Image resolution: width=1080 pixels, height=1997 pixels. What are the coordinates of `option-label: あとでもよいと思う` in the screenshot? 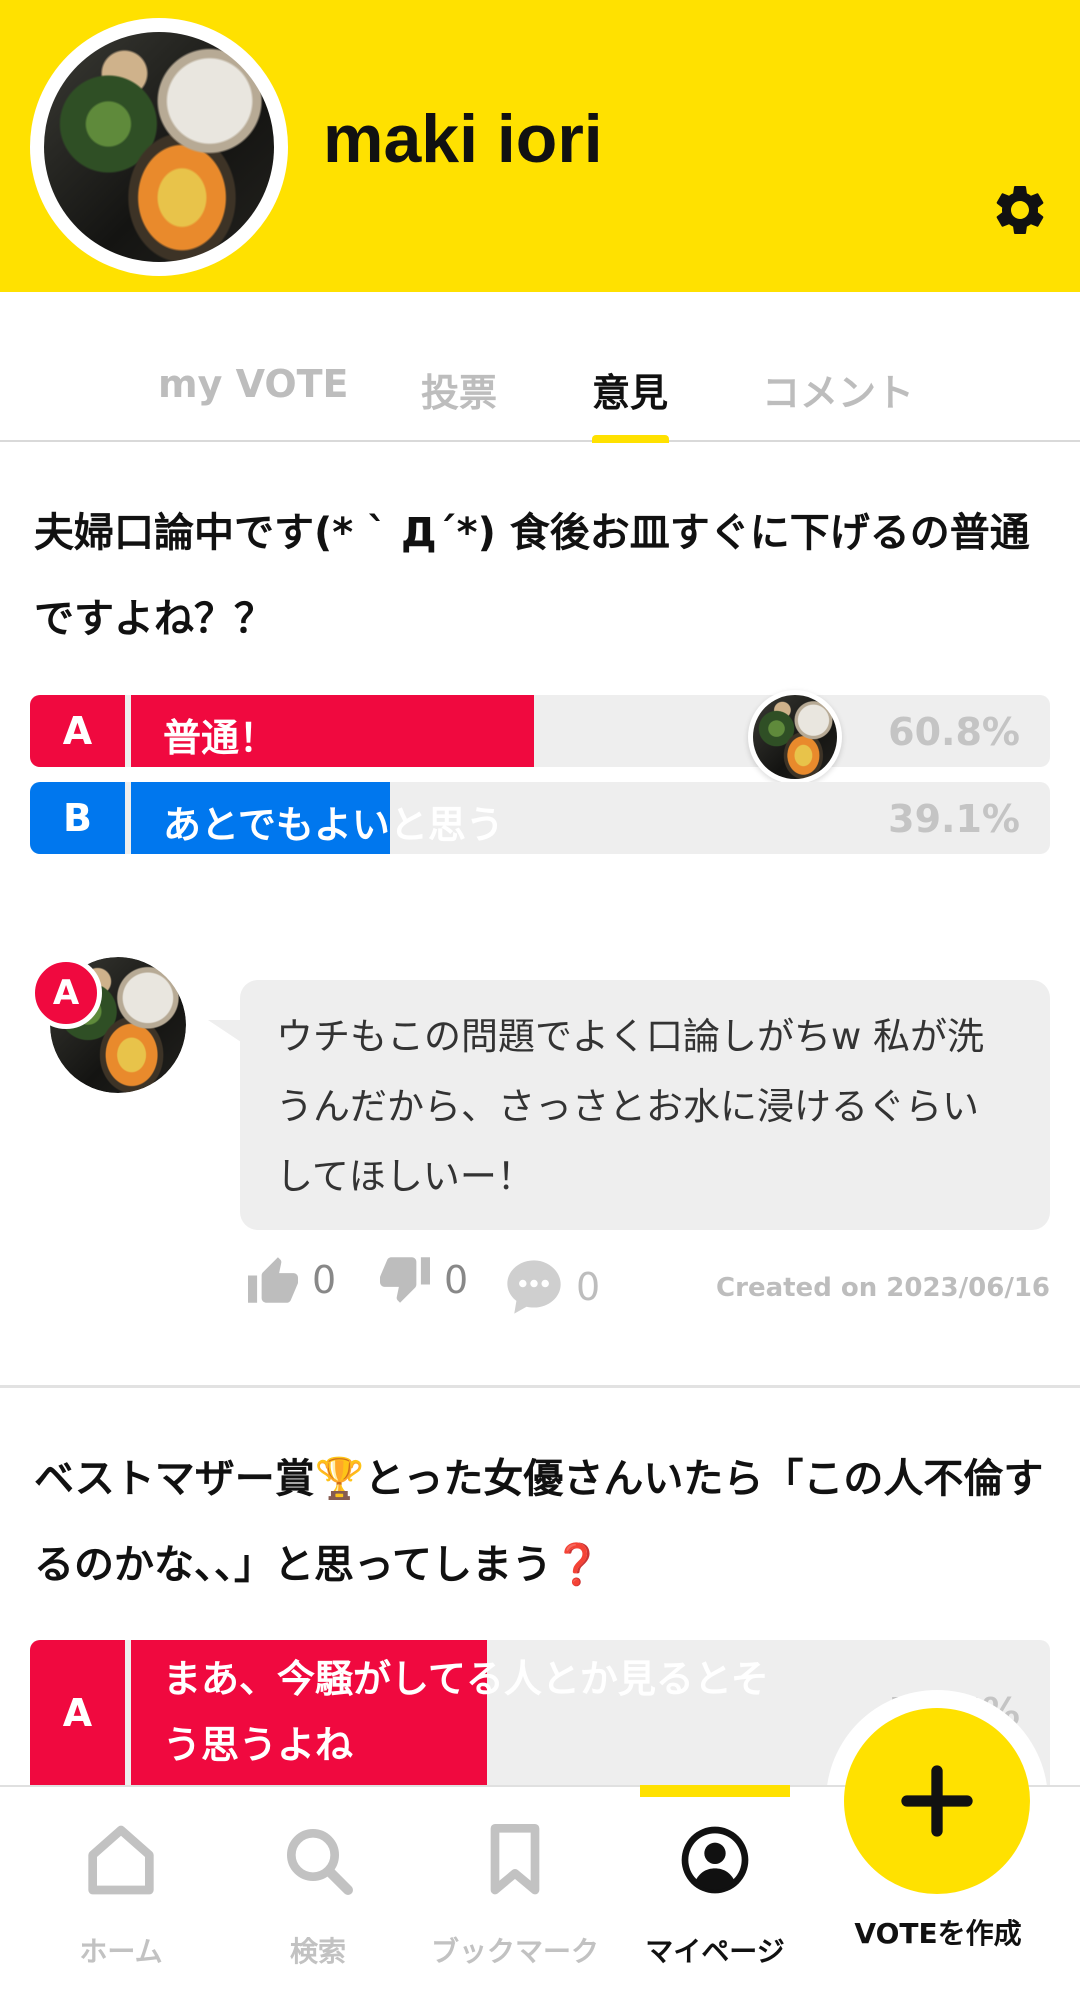 It's located at (333, 825).